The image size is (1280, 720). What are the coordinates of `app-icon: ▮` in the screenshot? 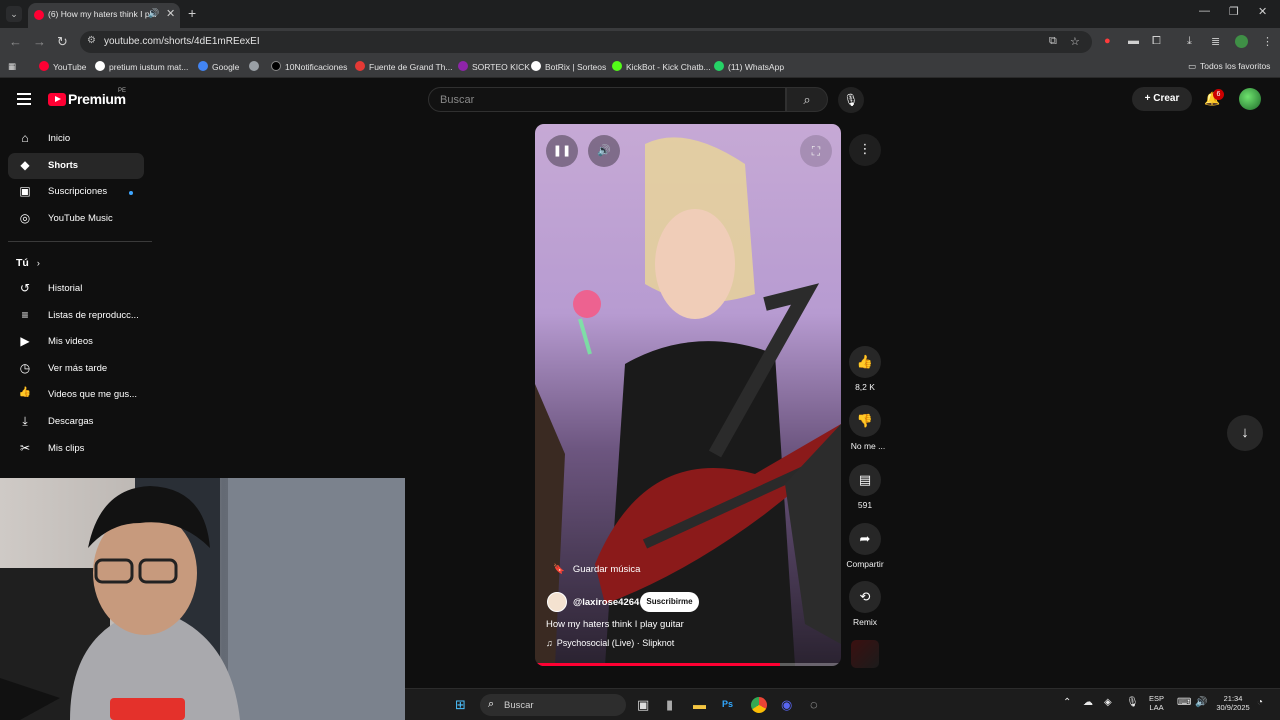 It's located at (669, 705).